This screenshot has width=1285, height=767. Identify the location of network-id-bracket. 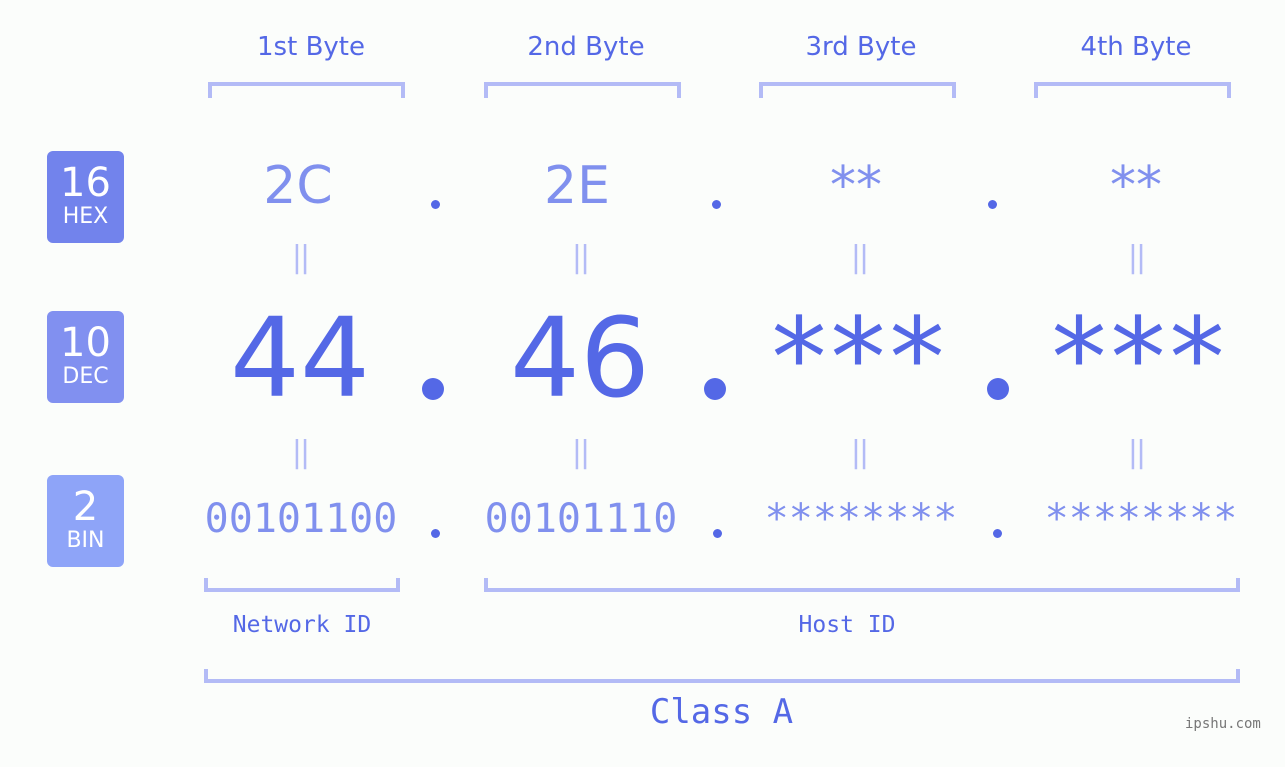
(302, 585).